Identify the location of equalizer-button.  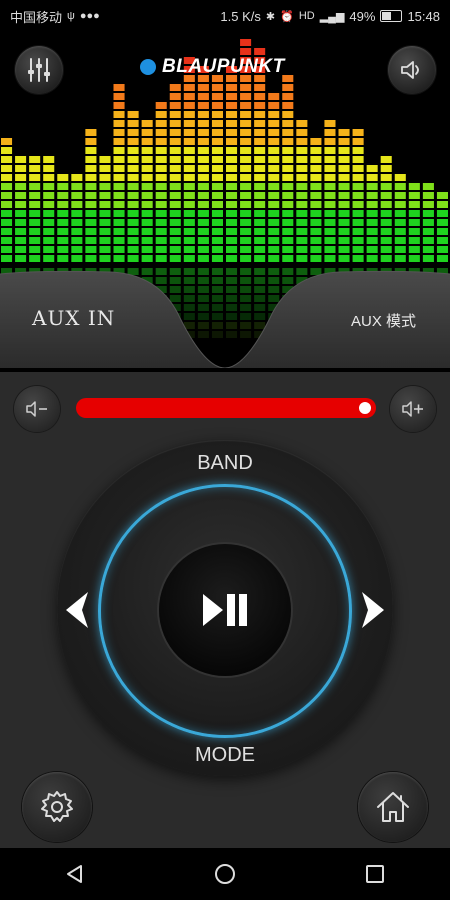
(39, 70).